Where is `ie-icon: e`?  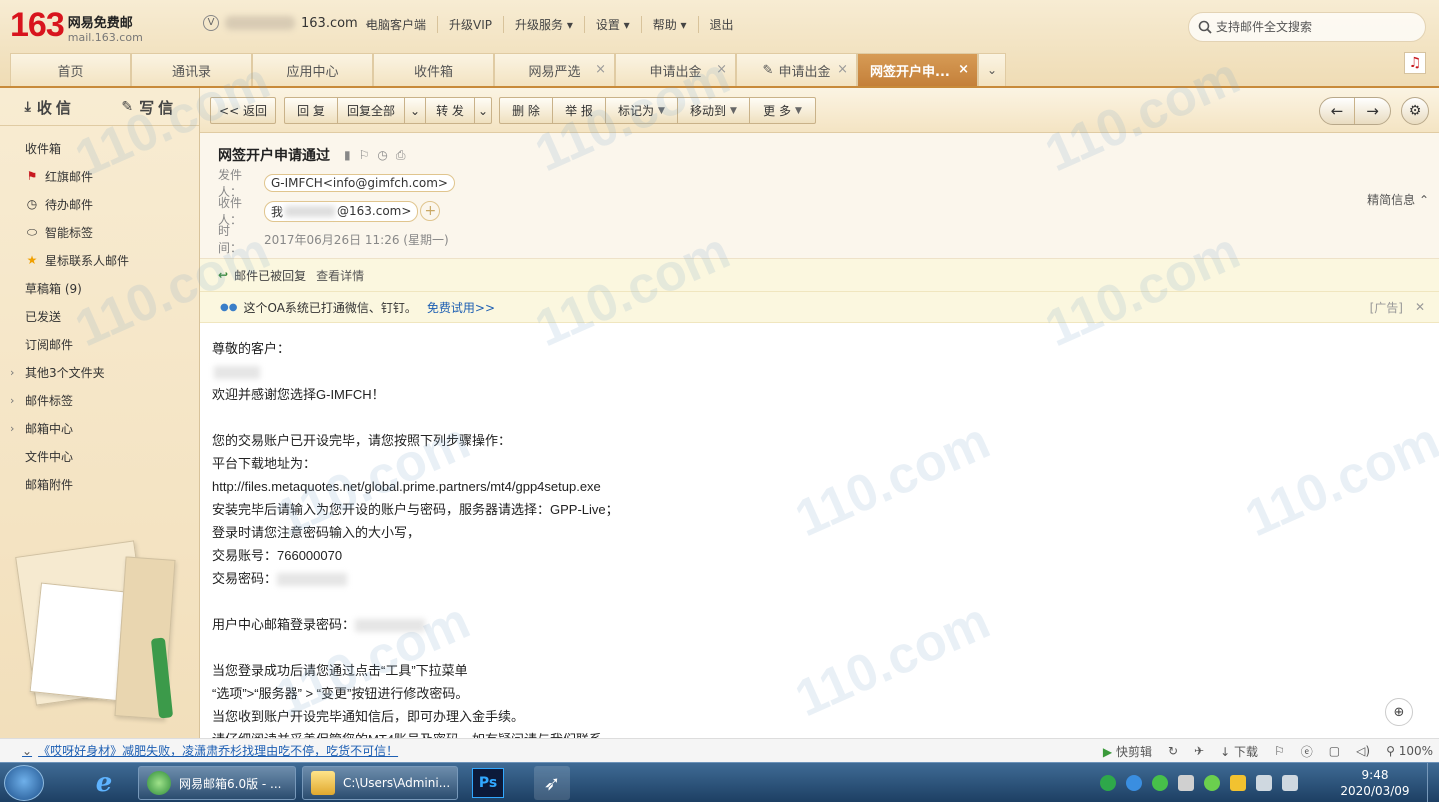 ie-icon: e is located at coordinates (104, 783).